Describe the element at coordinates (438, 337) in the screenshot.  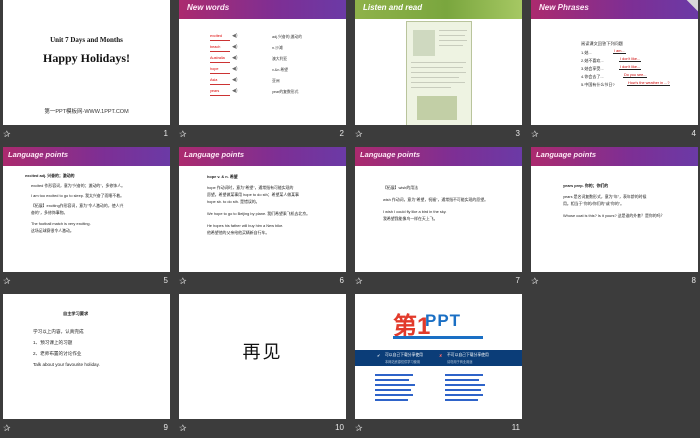
I see `logo-underline` at that location.